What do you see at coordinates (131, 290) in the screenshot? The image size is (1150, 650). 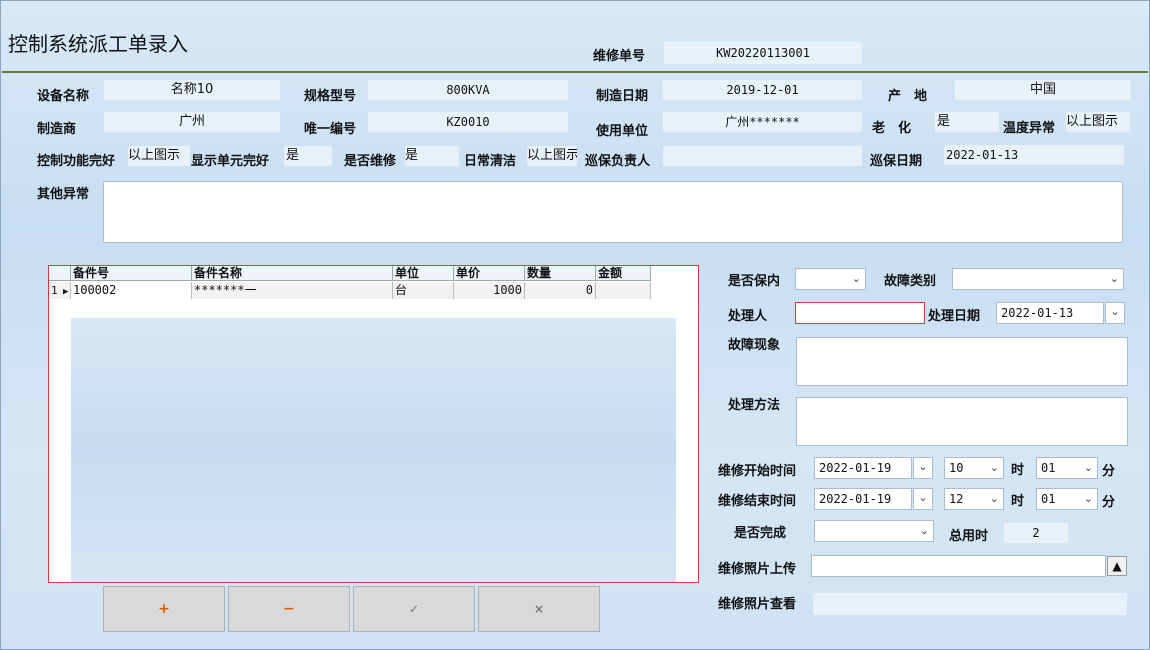 I see `cell-part-no: 100002` at bounding box center [131, 290].